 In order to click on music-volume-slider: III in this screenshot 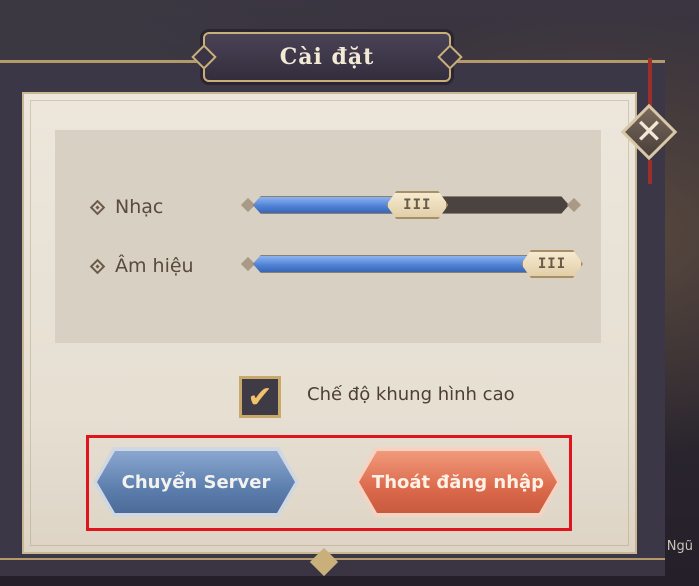, I will do `click(411, 205)`.